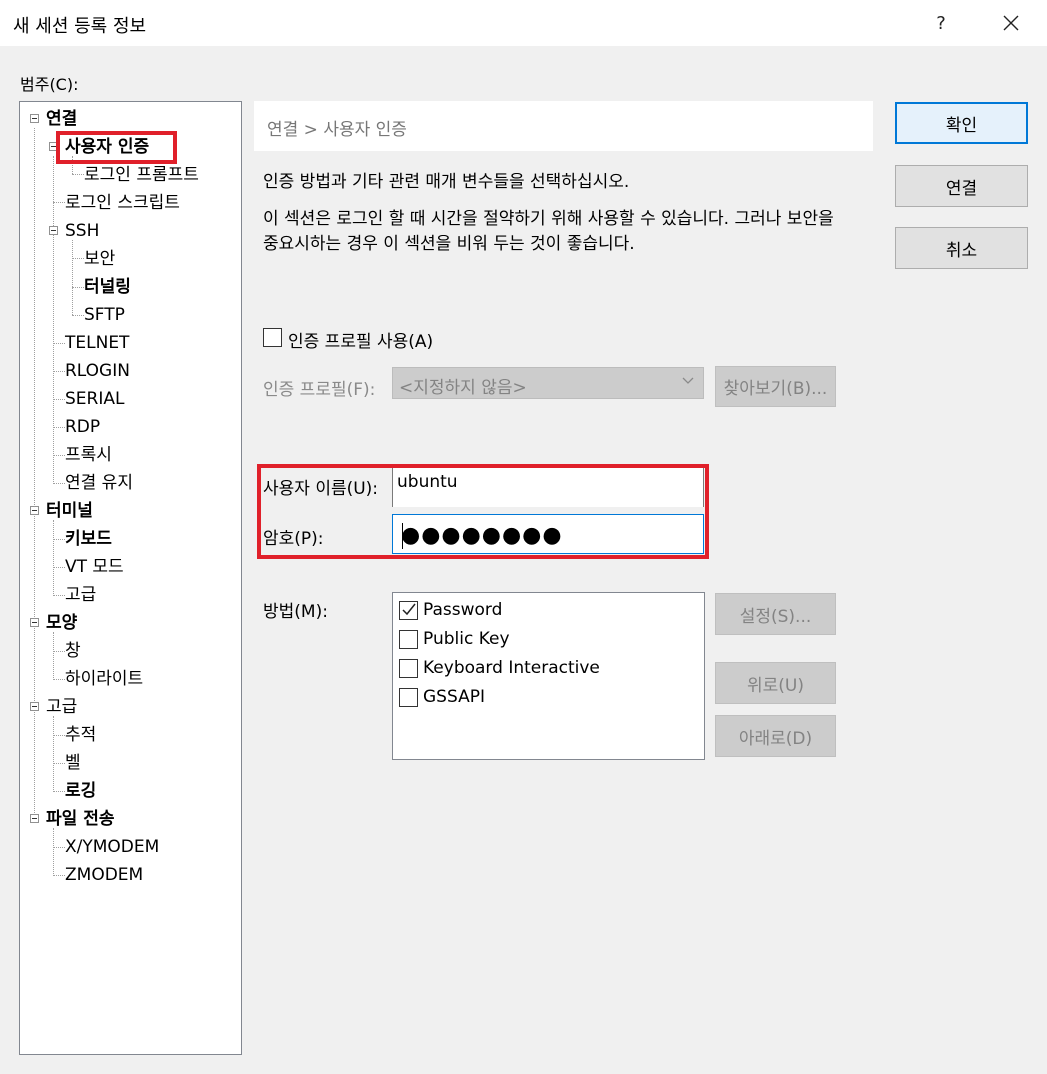  I want to click on breadcrumb-text: 연결 > 사용자 인증, so click(337, 130).